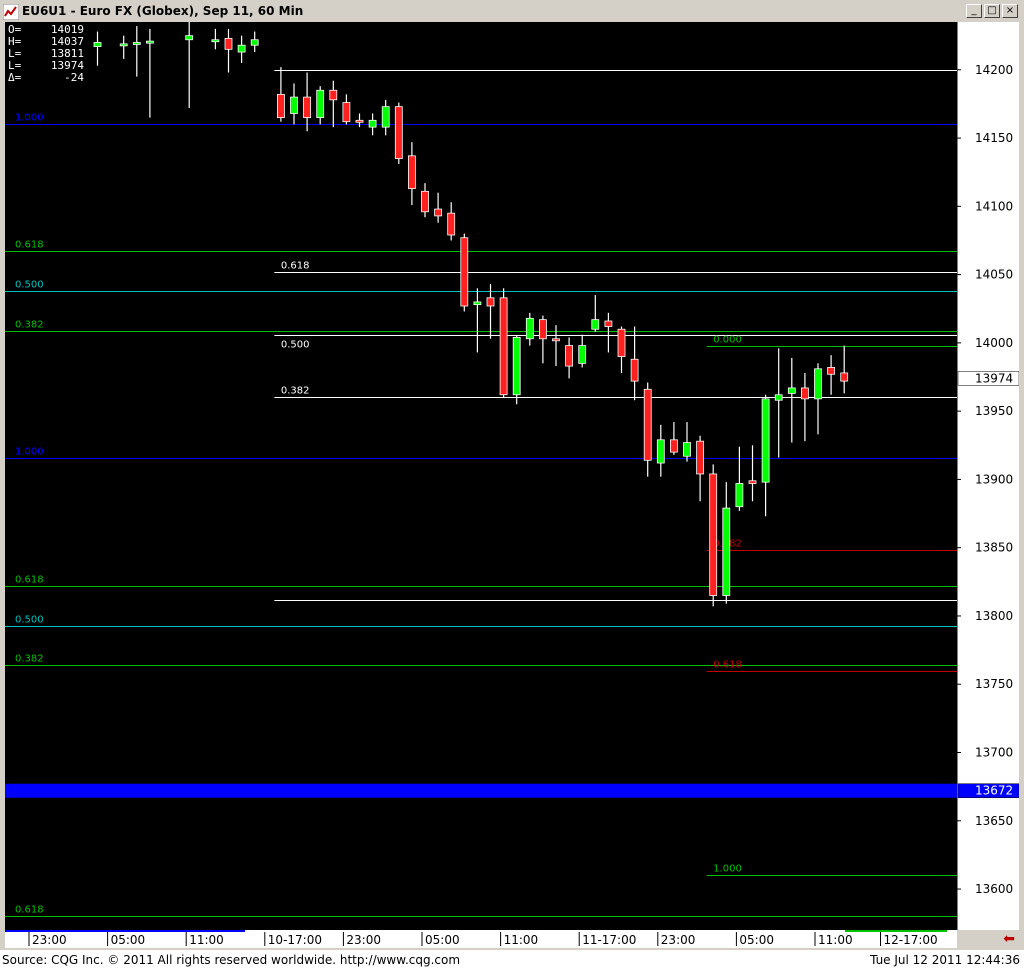 The width and height of the screenshot is (1024, 969). What do you see at coordinates (994, 411) in the screenshot?
I see `price-tick-label: 13950` at bounding box center [994, 411].